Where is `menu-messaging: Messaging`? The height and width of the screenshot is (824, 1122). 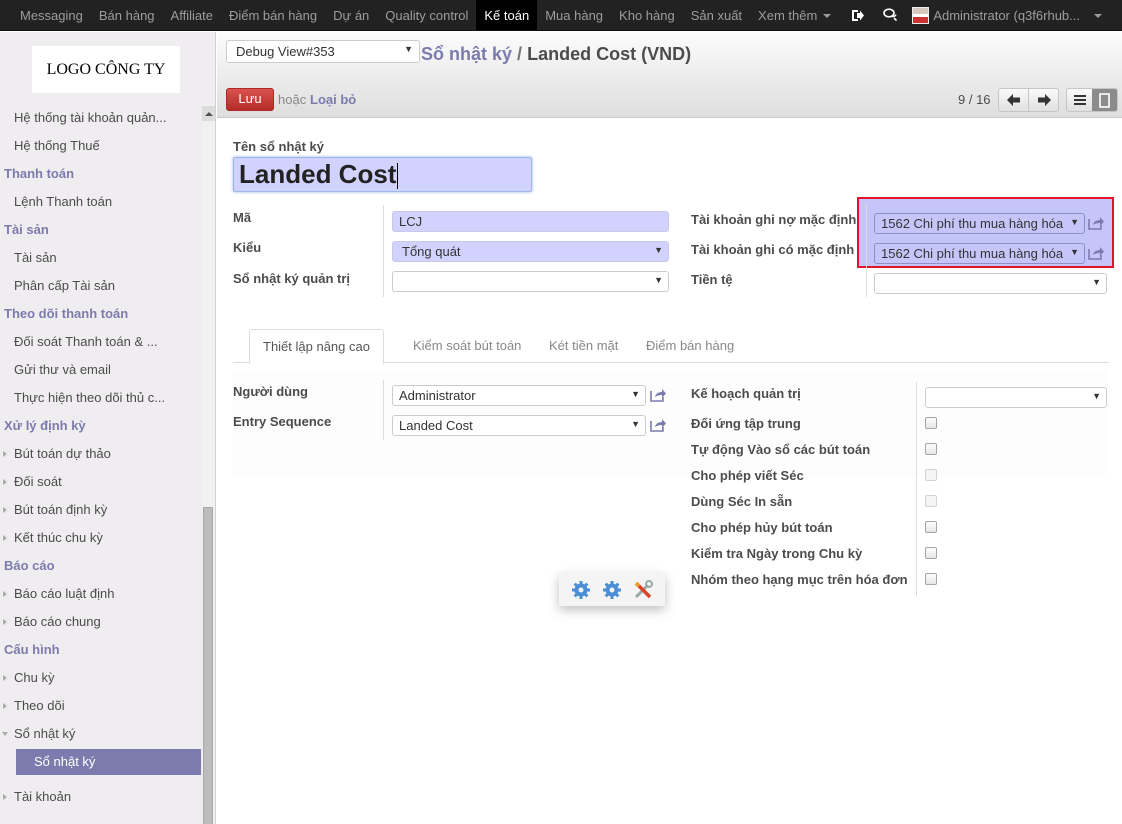 menu-messaging: Messaging is located at coordinates (51, 15).